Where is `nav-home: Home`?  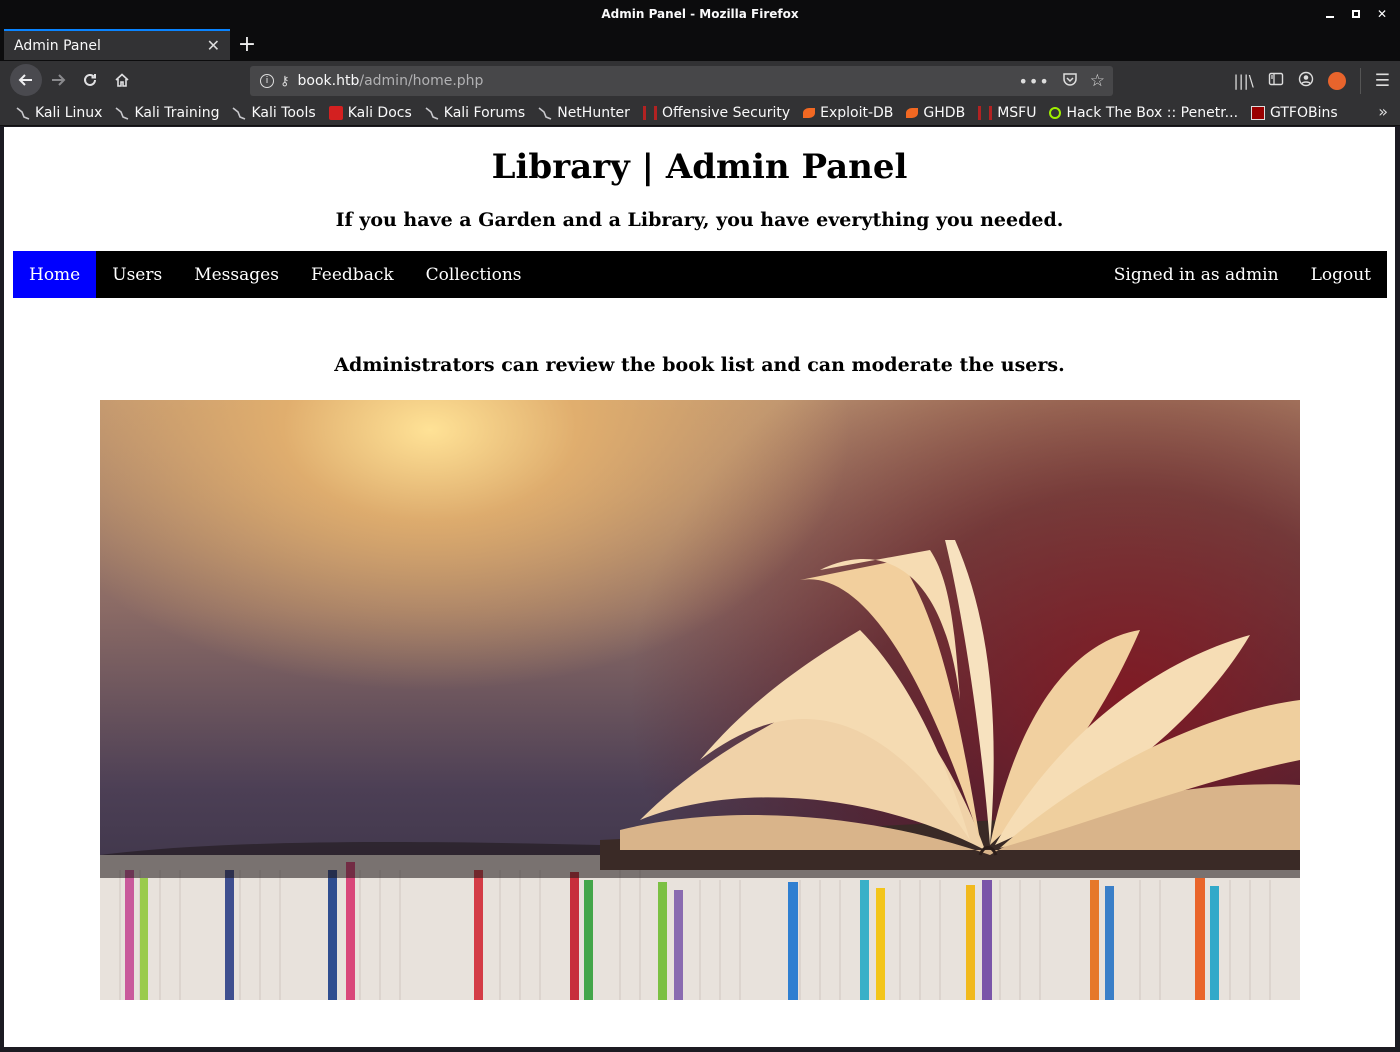 nav-home: Home is located at coordinates (55, 274).